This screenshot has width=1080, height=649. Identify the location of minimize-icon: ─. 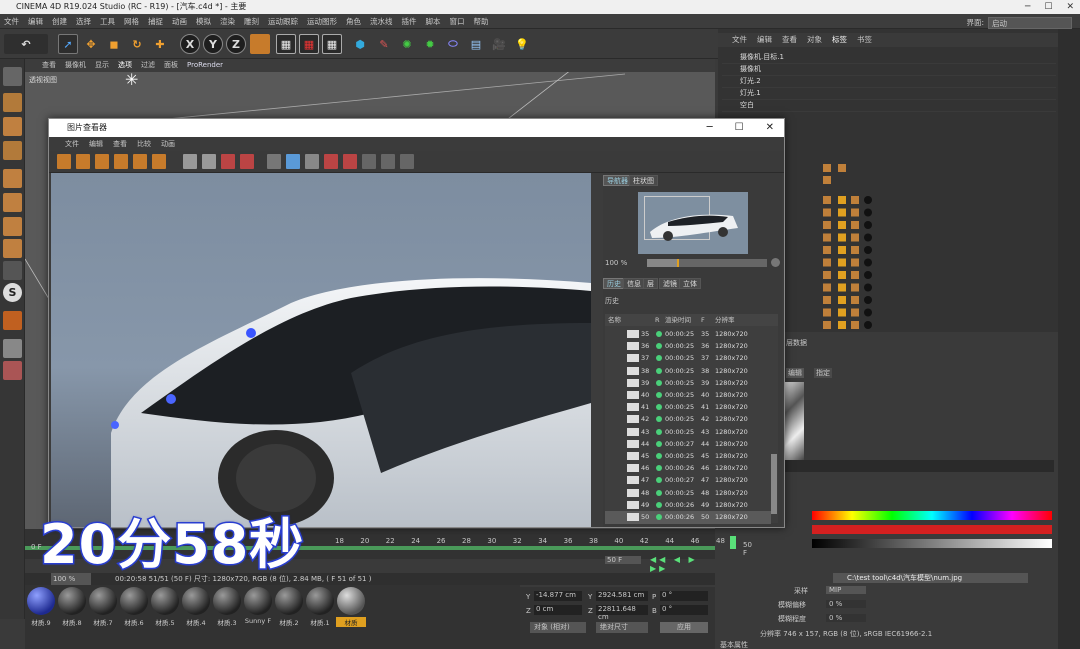
(1027, 7).